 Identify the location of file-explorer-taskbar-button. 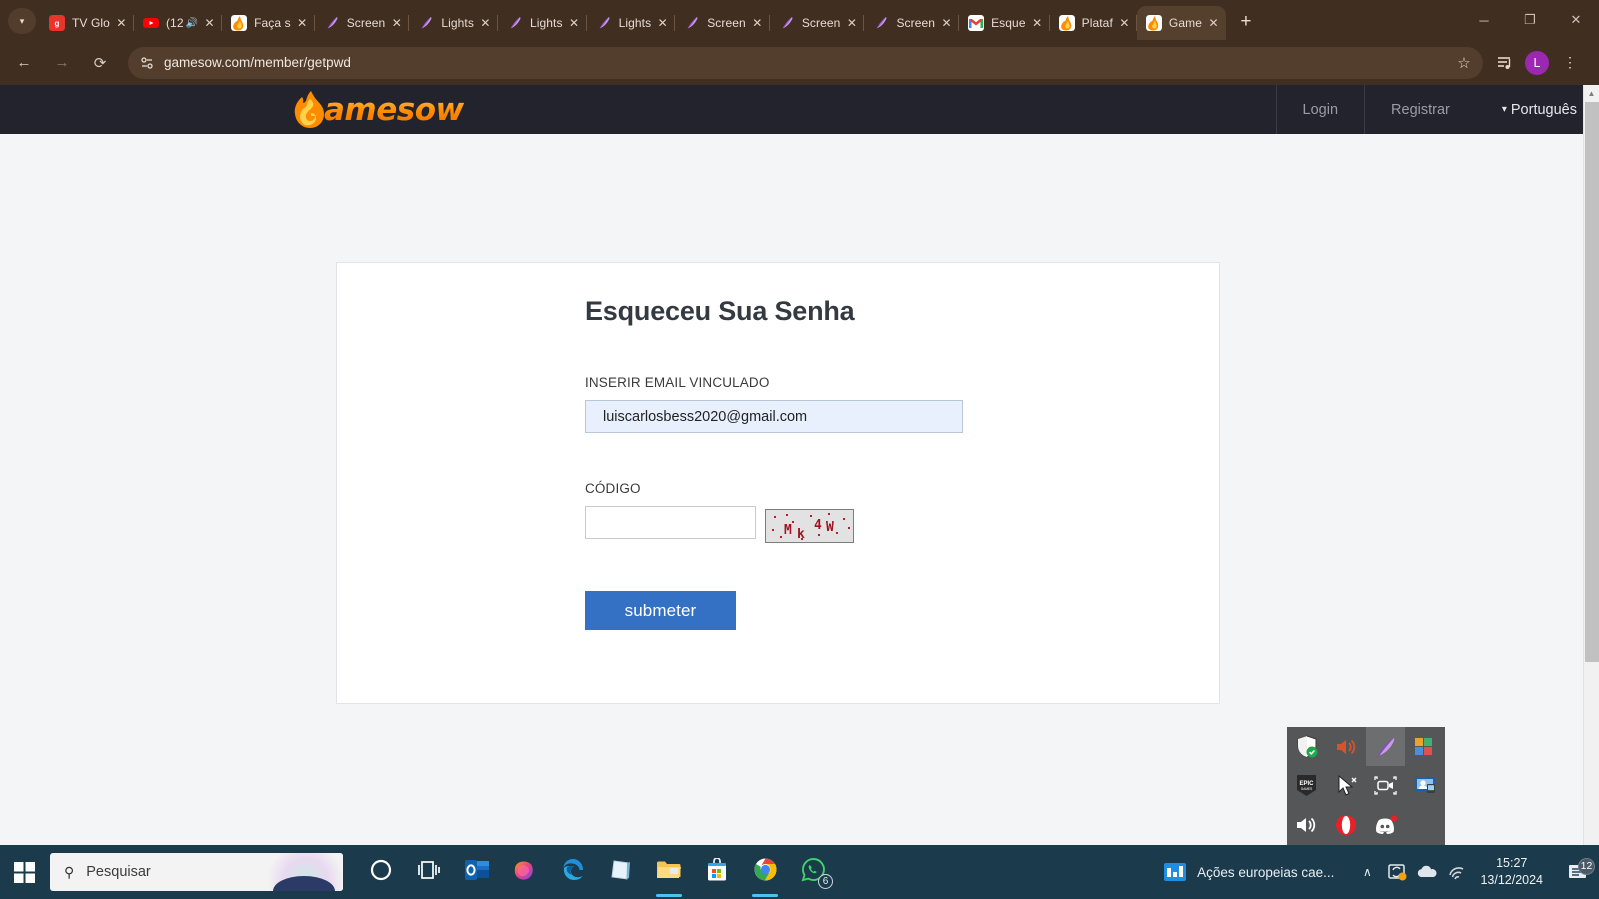
(669, 872).